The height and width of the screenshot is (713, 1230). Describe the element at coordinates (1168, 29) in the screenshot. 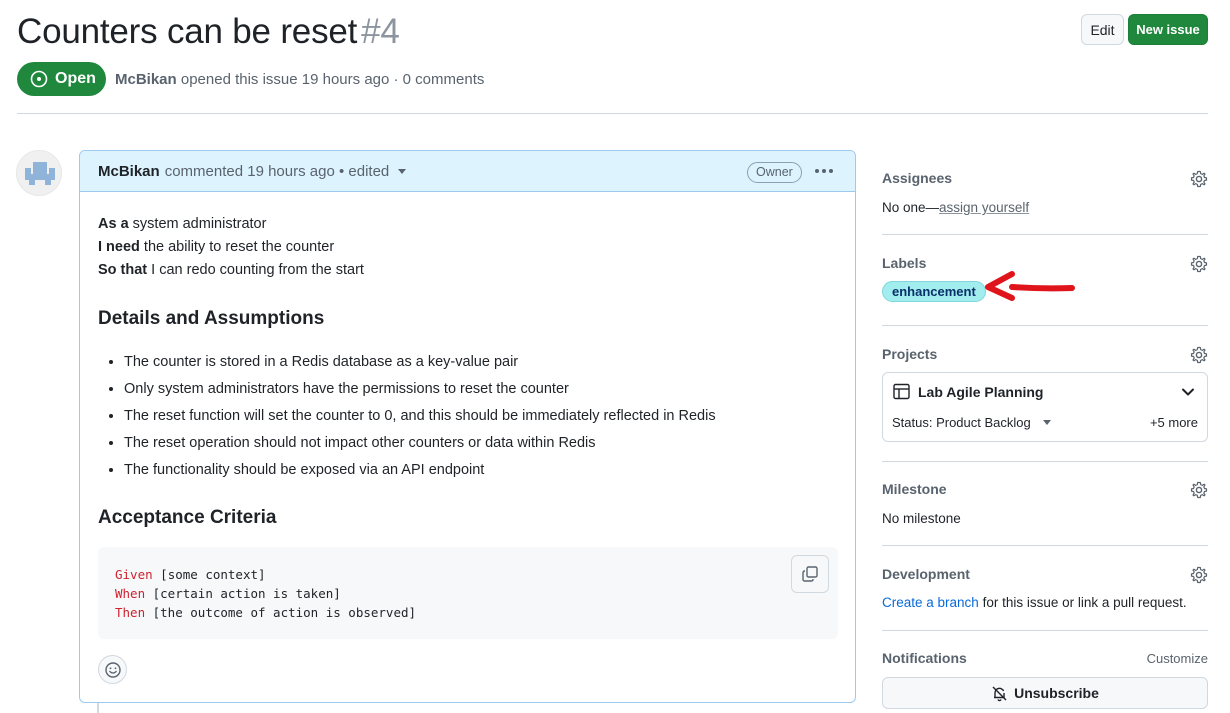

I see `new-issue-button: New issue` at that location.